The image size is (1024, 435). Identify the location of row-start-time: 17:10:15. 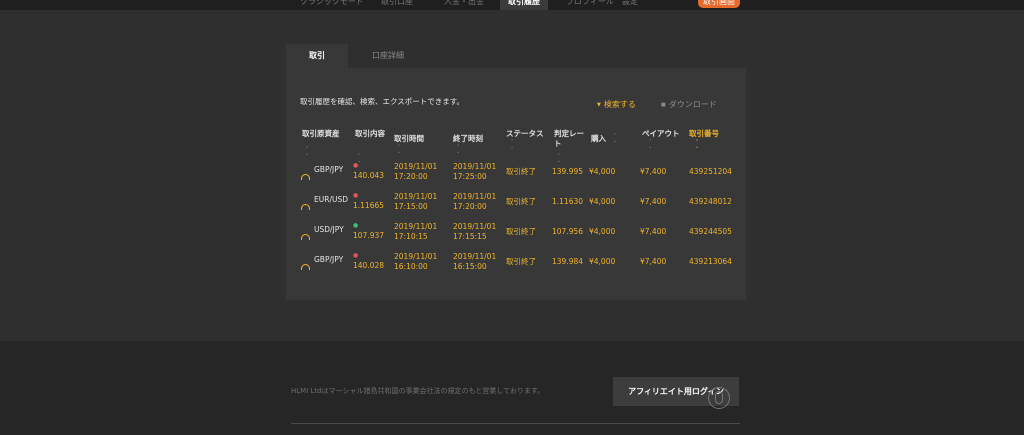
(411, 236).